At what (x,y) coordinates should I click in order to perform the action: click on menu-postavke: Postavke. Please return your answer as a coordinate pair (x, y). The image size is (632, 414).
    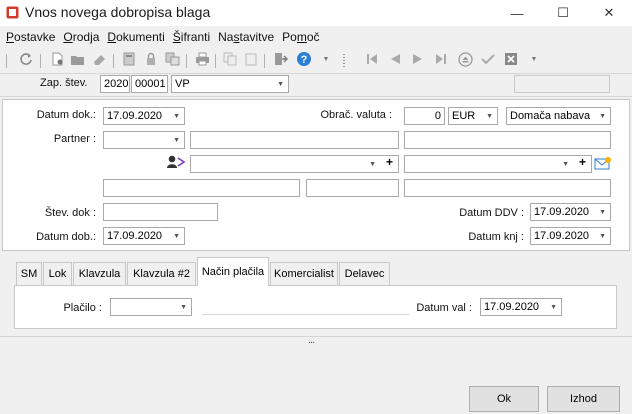
    Looking at the image, I should click on (30, 37).